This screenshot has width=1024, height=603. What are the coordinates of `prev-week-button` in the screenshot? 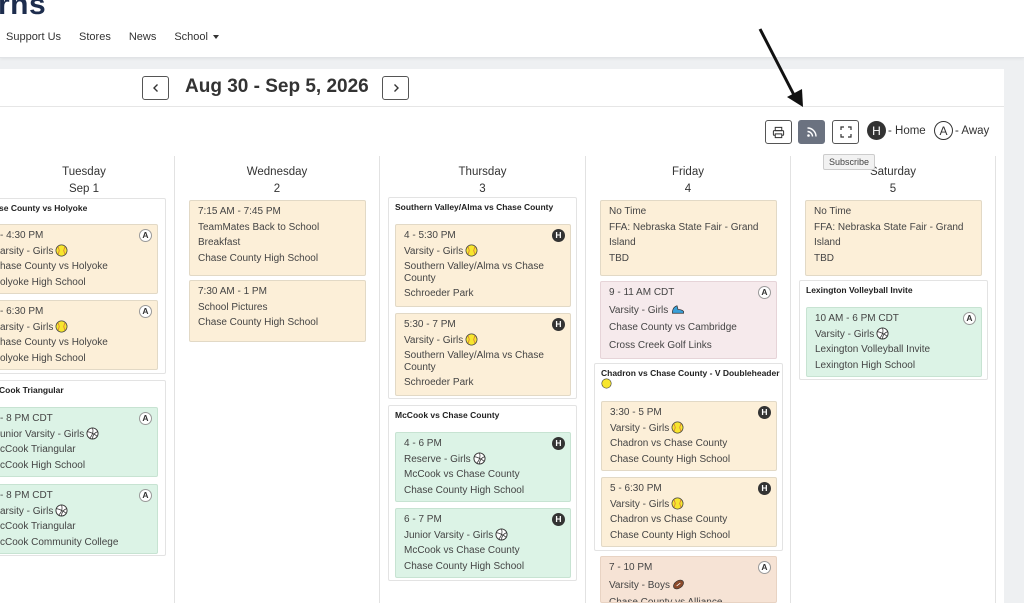 It's located at (155, 88).